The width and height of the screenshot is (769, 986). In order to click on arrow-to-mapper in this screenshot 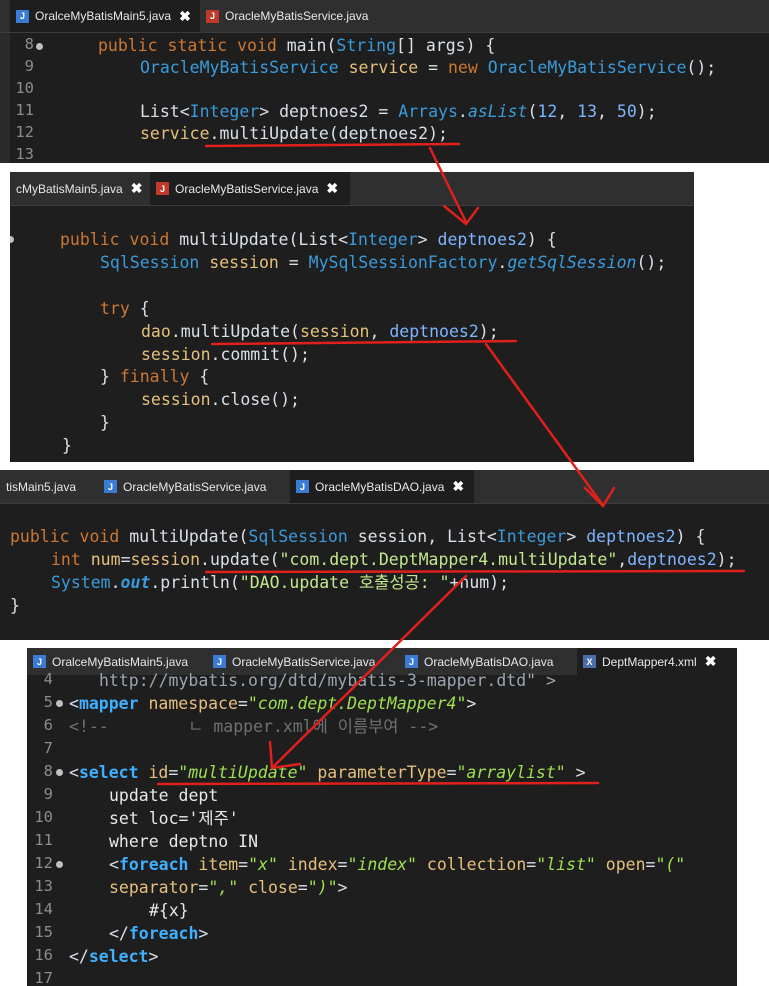, I will do `click(369, 672)`.